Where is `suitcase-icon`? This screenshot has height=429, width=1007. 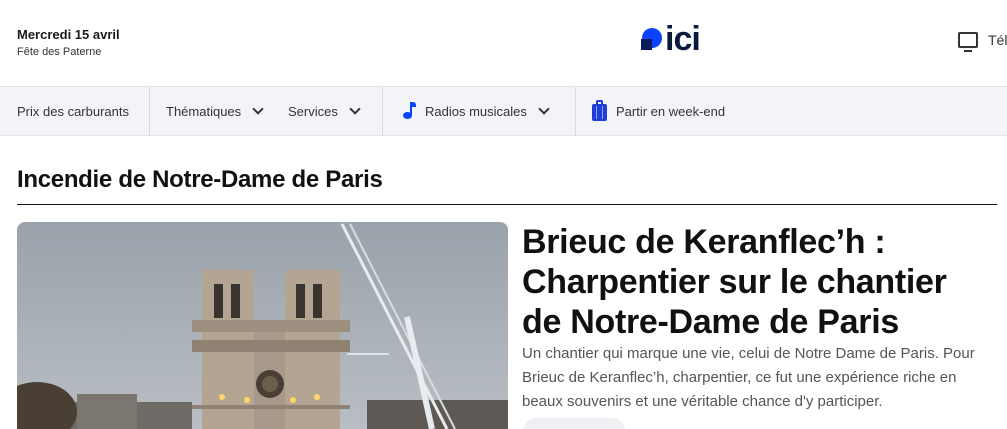 suitcase-icon is located at coordinates (599, 111).